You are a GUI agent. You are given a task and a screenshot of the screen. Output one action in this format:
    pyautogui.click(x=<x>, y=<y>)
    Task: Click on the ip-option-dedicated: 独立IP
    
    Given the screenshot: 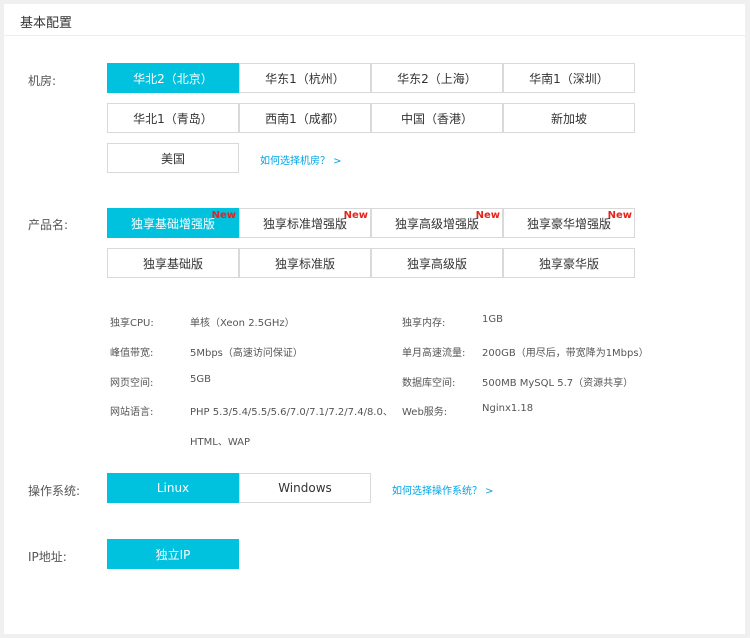 What is the action you would take?
    pyautogui.click(x=173, y=554)
    